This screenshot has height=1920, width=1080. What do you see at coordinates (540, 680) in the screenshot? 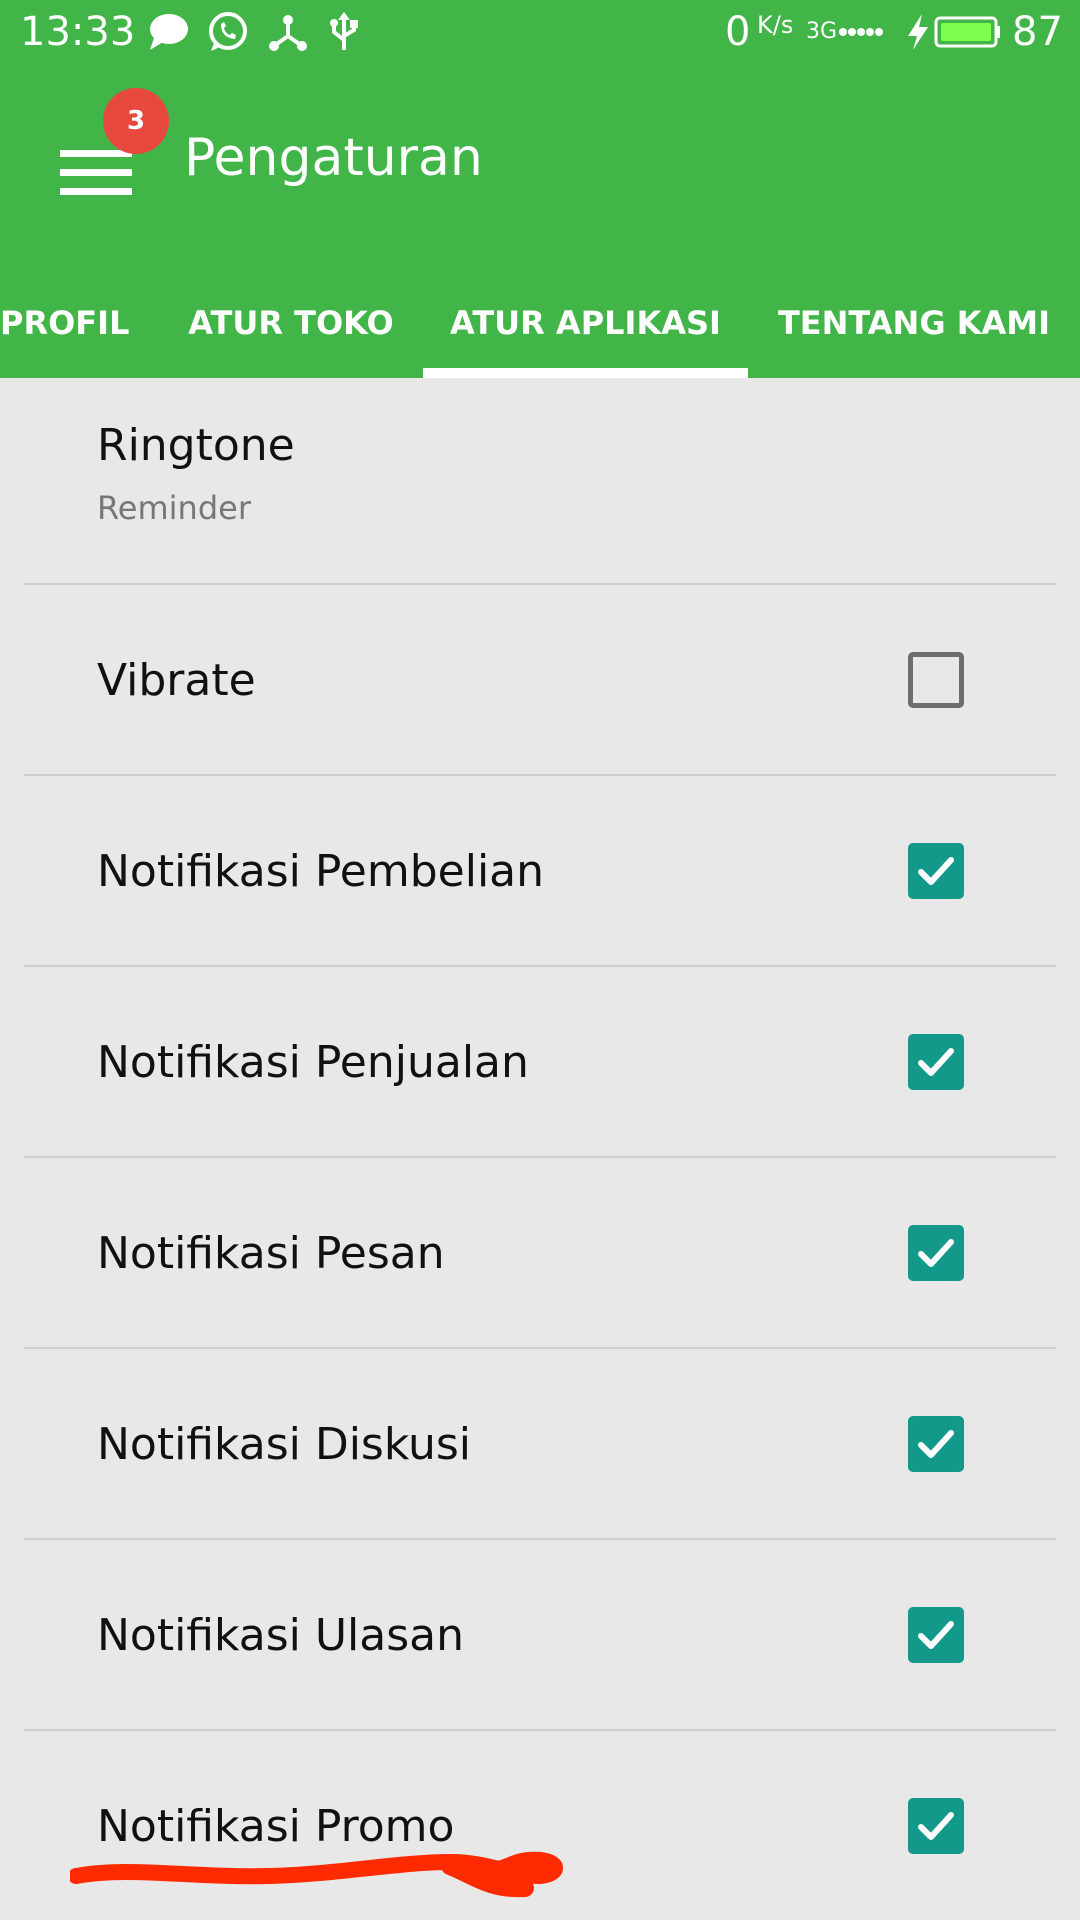
I see `setting-vibrate: Vibrate` at bounding box center [540, 680].